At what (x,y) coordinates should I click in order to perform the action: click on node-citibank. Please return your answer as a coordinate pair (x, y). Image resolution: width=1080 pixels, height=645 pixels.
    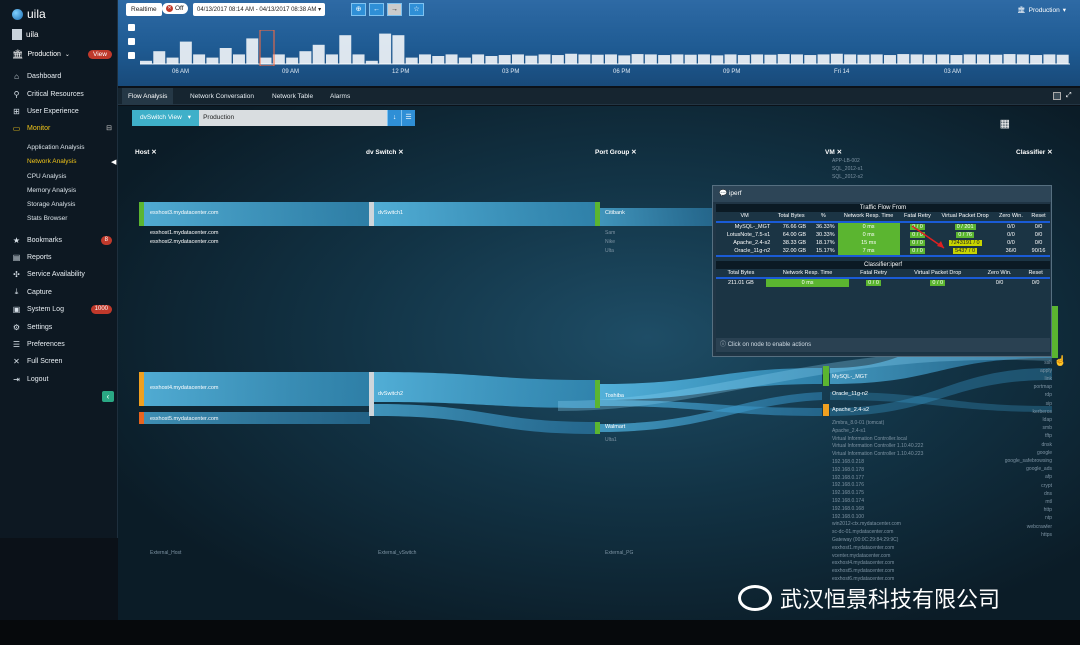
    Looking at the image, I should click on (597, 214).